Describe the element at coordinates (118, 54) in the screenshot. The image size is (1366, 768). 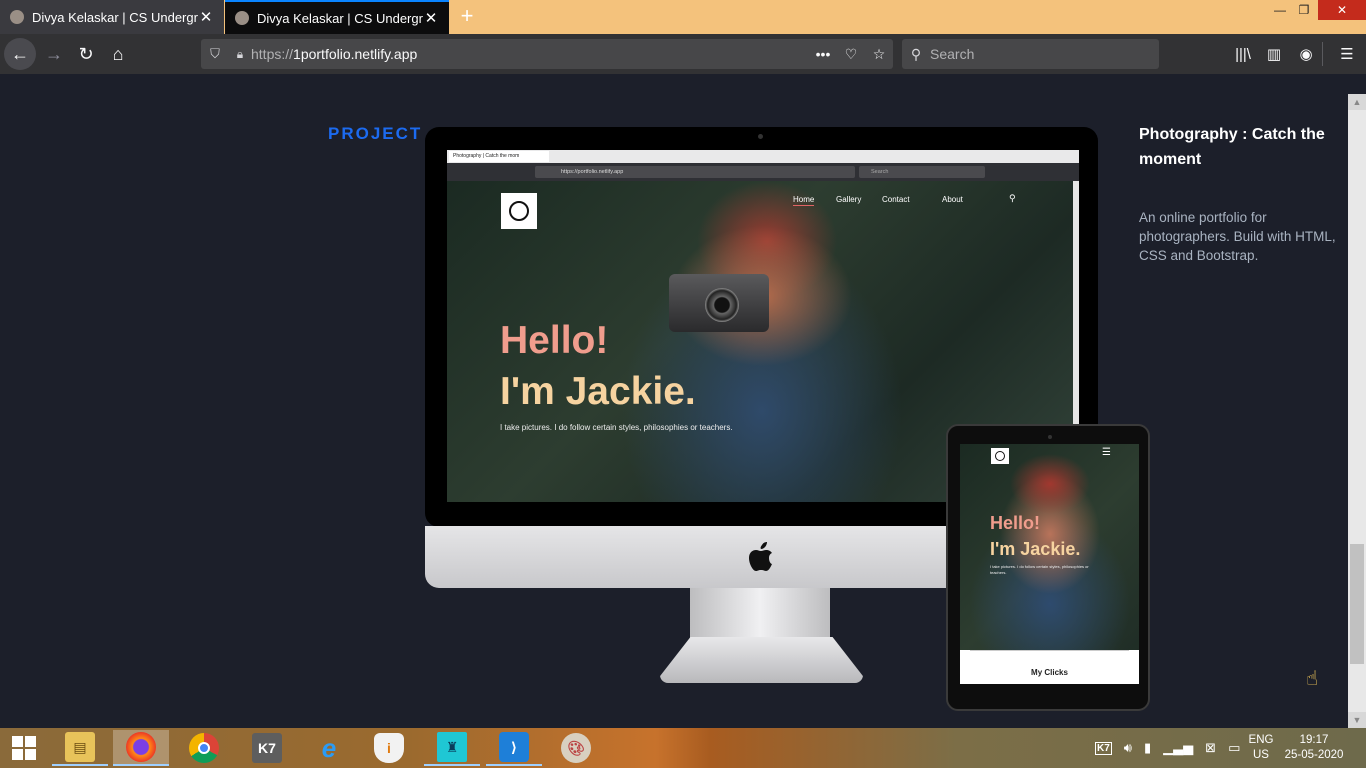
I see `home-icon: ⌂` at that location.